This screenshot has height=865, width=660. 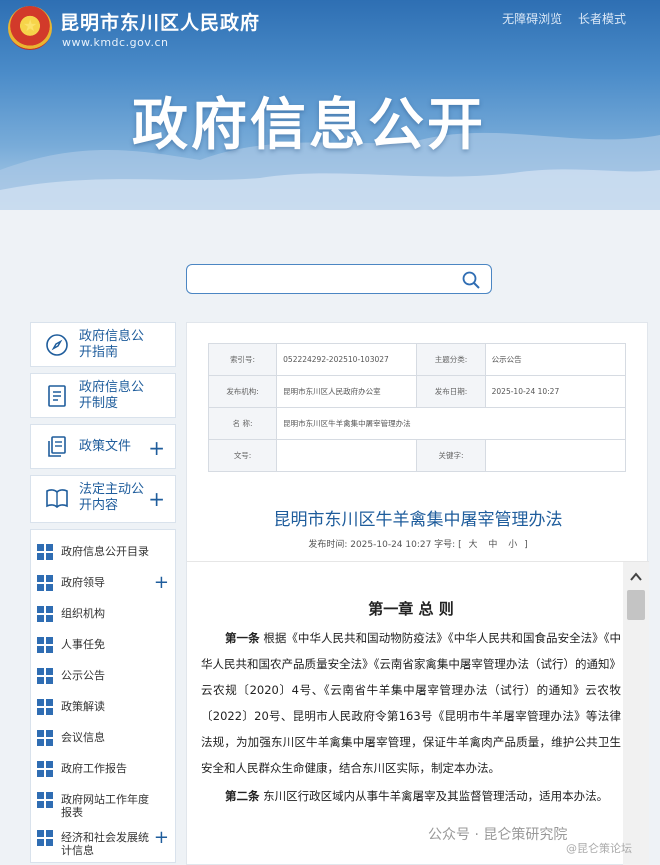 I want to click on list-item-label: 政府领导, so click(x=83, y=582).